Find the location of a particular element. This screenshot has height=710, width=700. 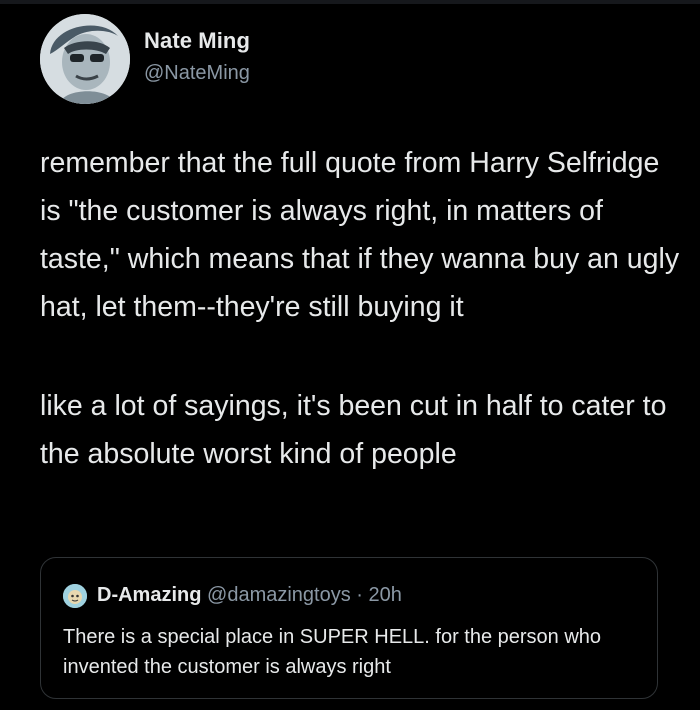

quoted-tweet-header: D-Amazing @damazingtoys · 20h is located at coordinates (249, 595).